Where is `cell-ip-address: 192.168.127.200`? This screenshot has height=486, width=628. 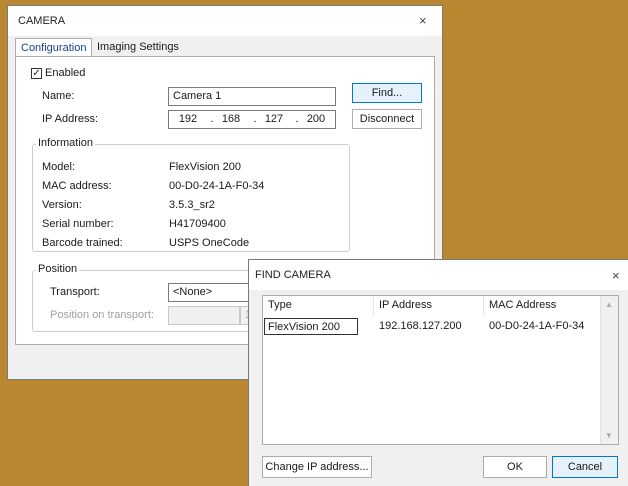 cell-ip-address: 192.168.127.200 is located at coordinates (426, 326).